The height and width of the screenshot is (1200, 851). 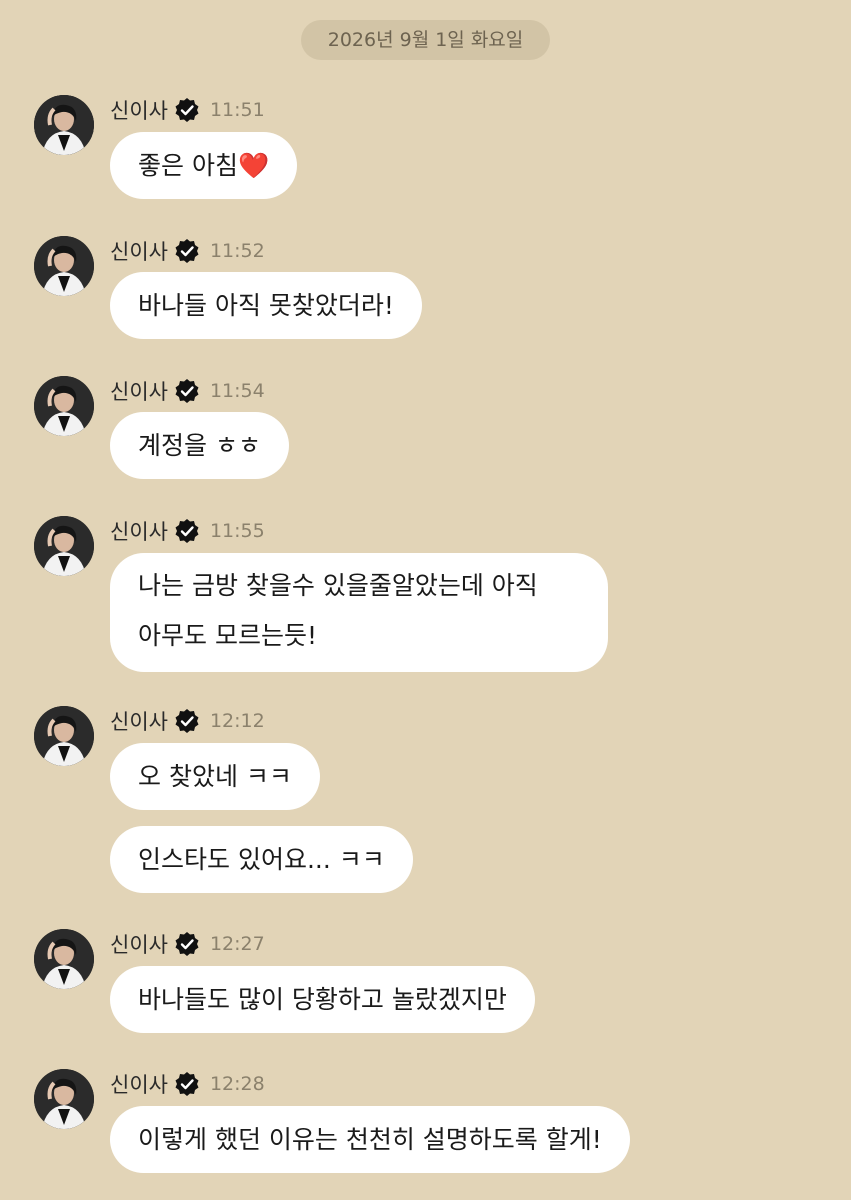 I want to click on message-text: 바나들 아직 못찾았더라!, so click(x=266, y=305).